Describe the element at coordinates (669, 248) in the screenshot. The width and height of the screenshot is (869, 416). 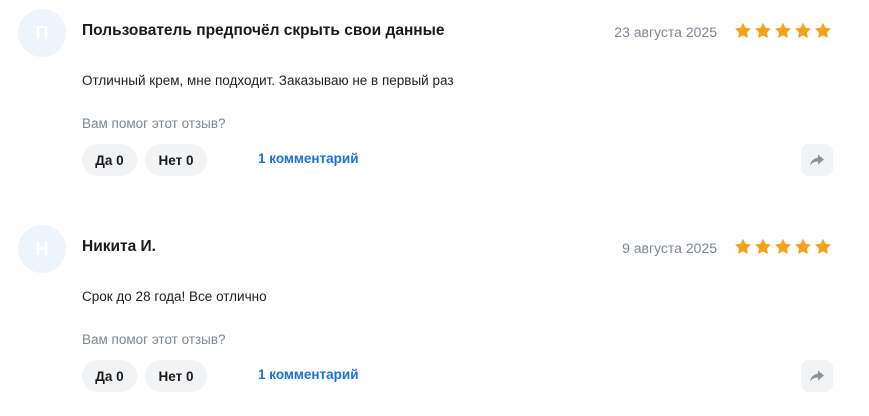
I see `review-date: 9 августа 2025` at that location.